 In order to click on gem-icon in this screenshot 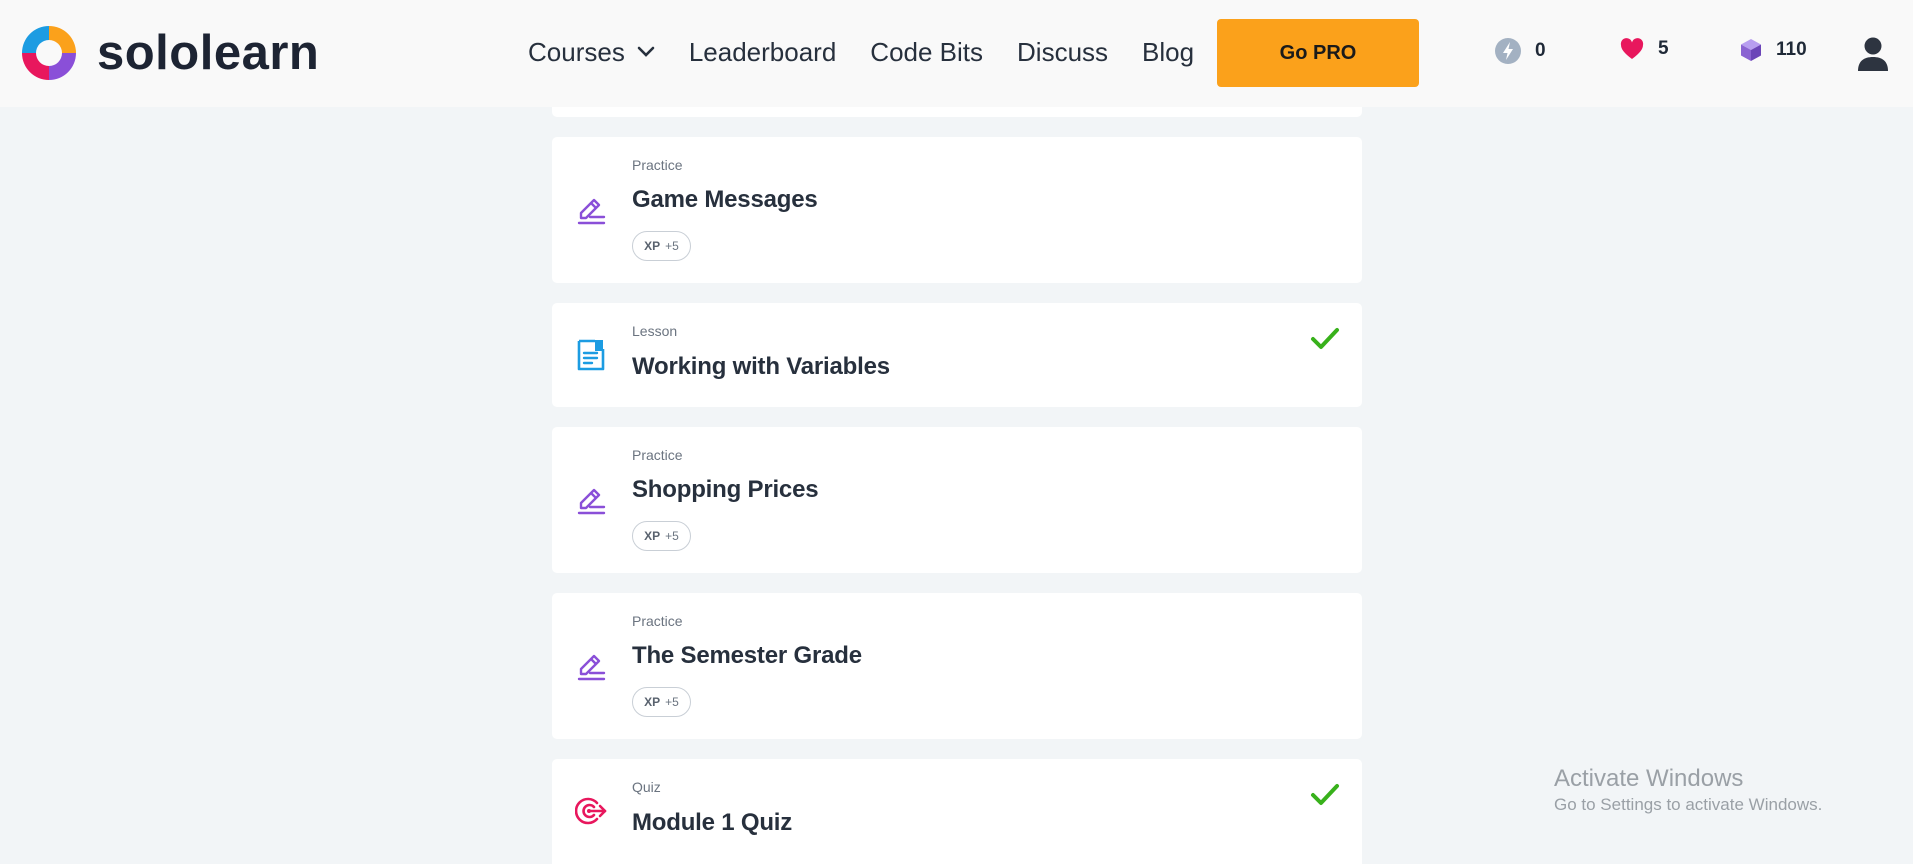, I will do `click(1751, 50)`.